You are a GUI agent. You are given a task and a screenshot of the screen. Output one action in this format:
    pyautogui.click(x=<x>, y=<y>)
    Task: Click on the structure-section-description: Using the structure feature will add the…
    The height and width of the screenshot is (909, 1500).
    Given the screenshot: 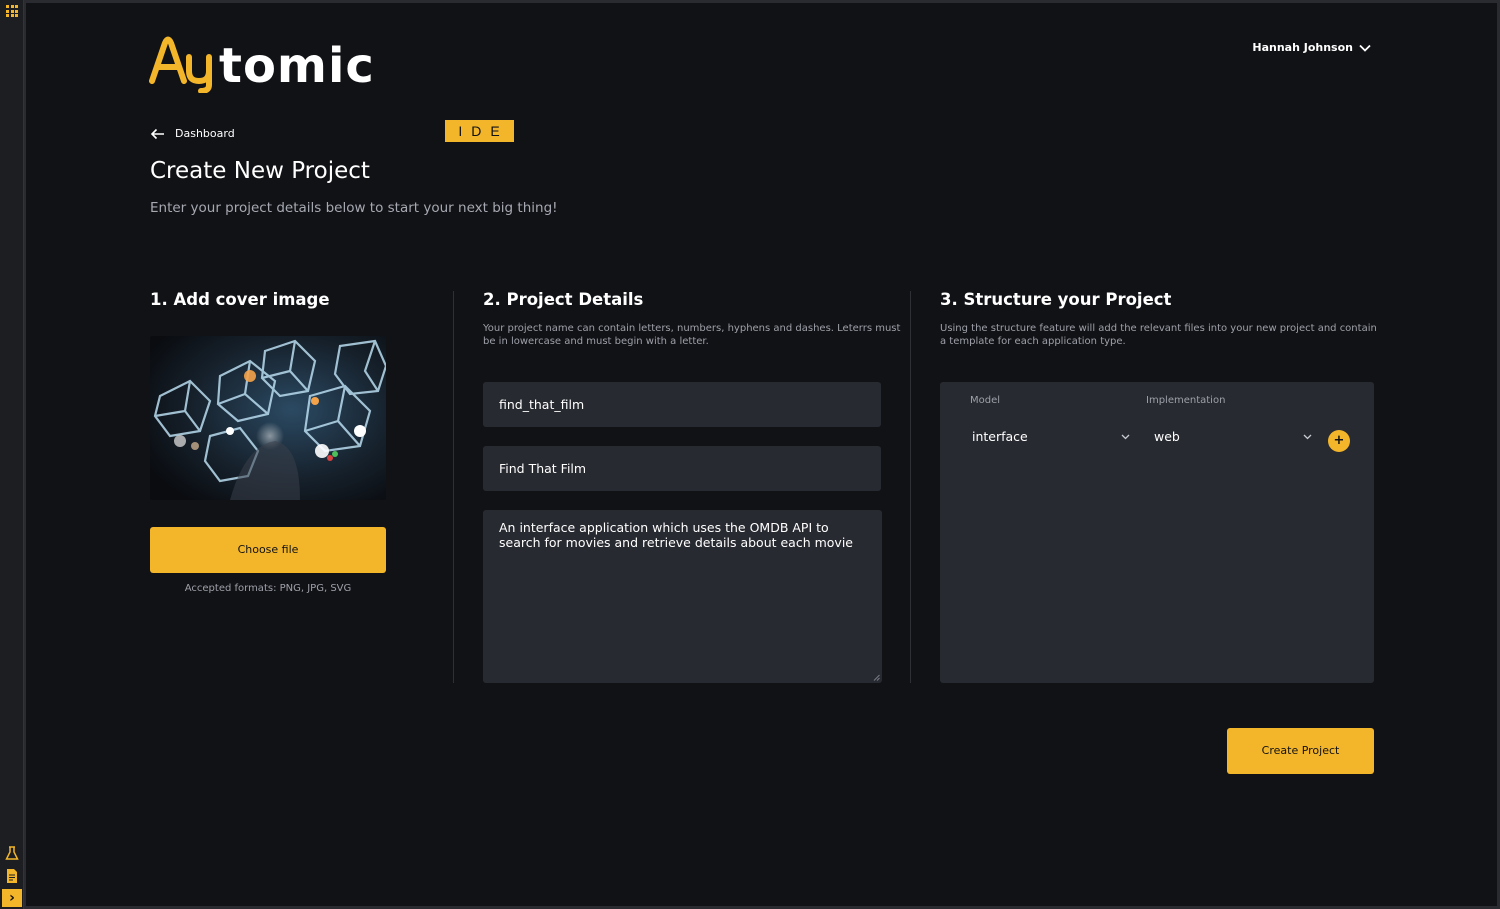 What is the action you would take?
    pyautogui.click(x=1158, y=335)
    